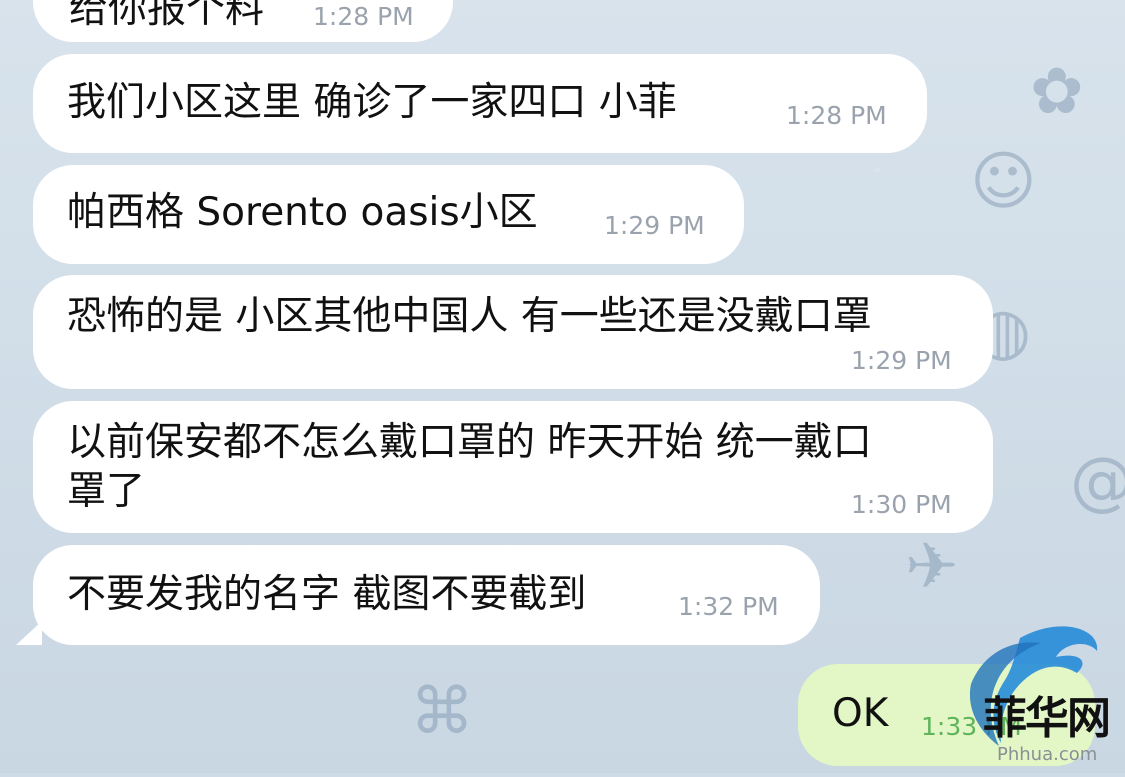 The image size is (1125, 777). I want to click on doodle-swirl-icon: @, so click(1097, 482).